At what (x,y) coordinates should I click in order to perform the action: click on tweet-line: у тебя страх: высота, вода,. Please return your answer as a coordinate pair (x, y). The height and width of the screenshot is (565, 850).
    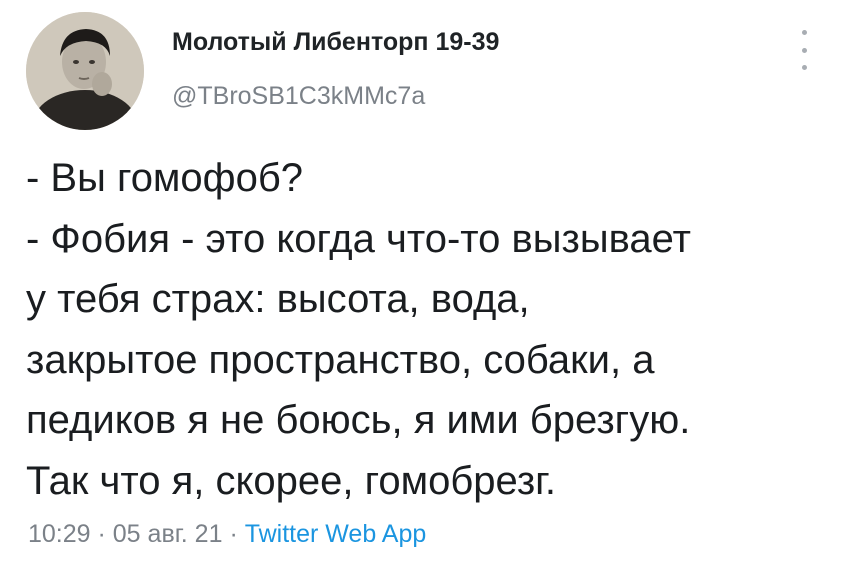
    Looking at the image, I should click on (278, 299).